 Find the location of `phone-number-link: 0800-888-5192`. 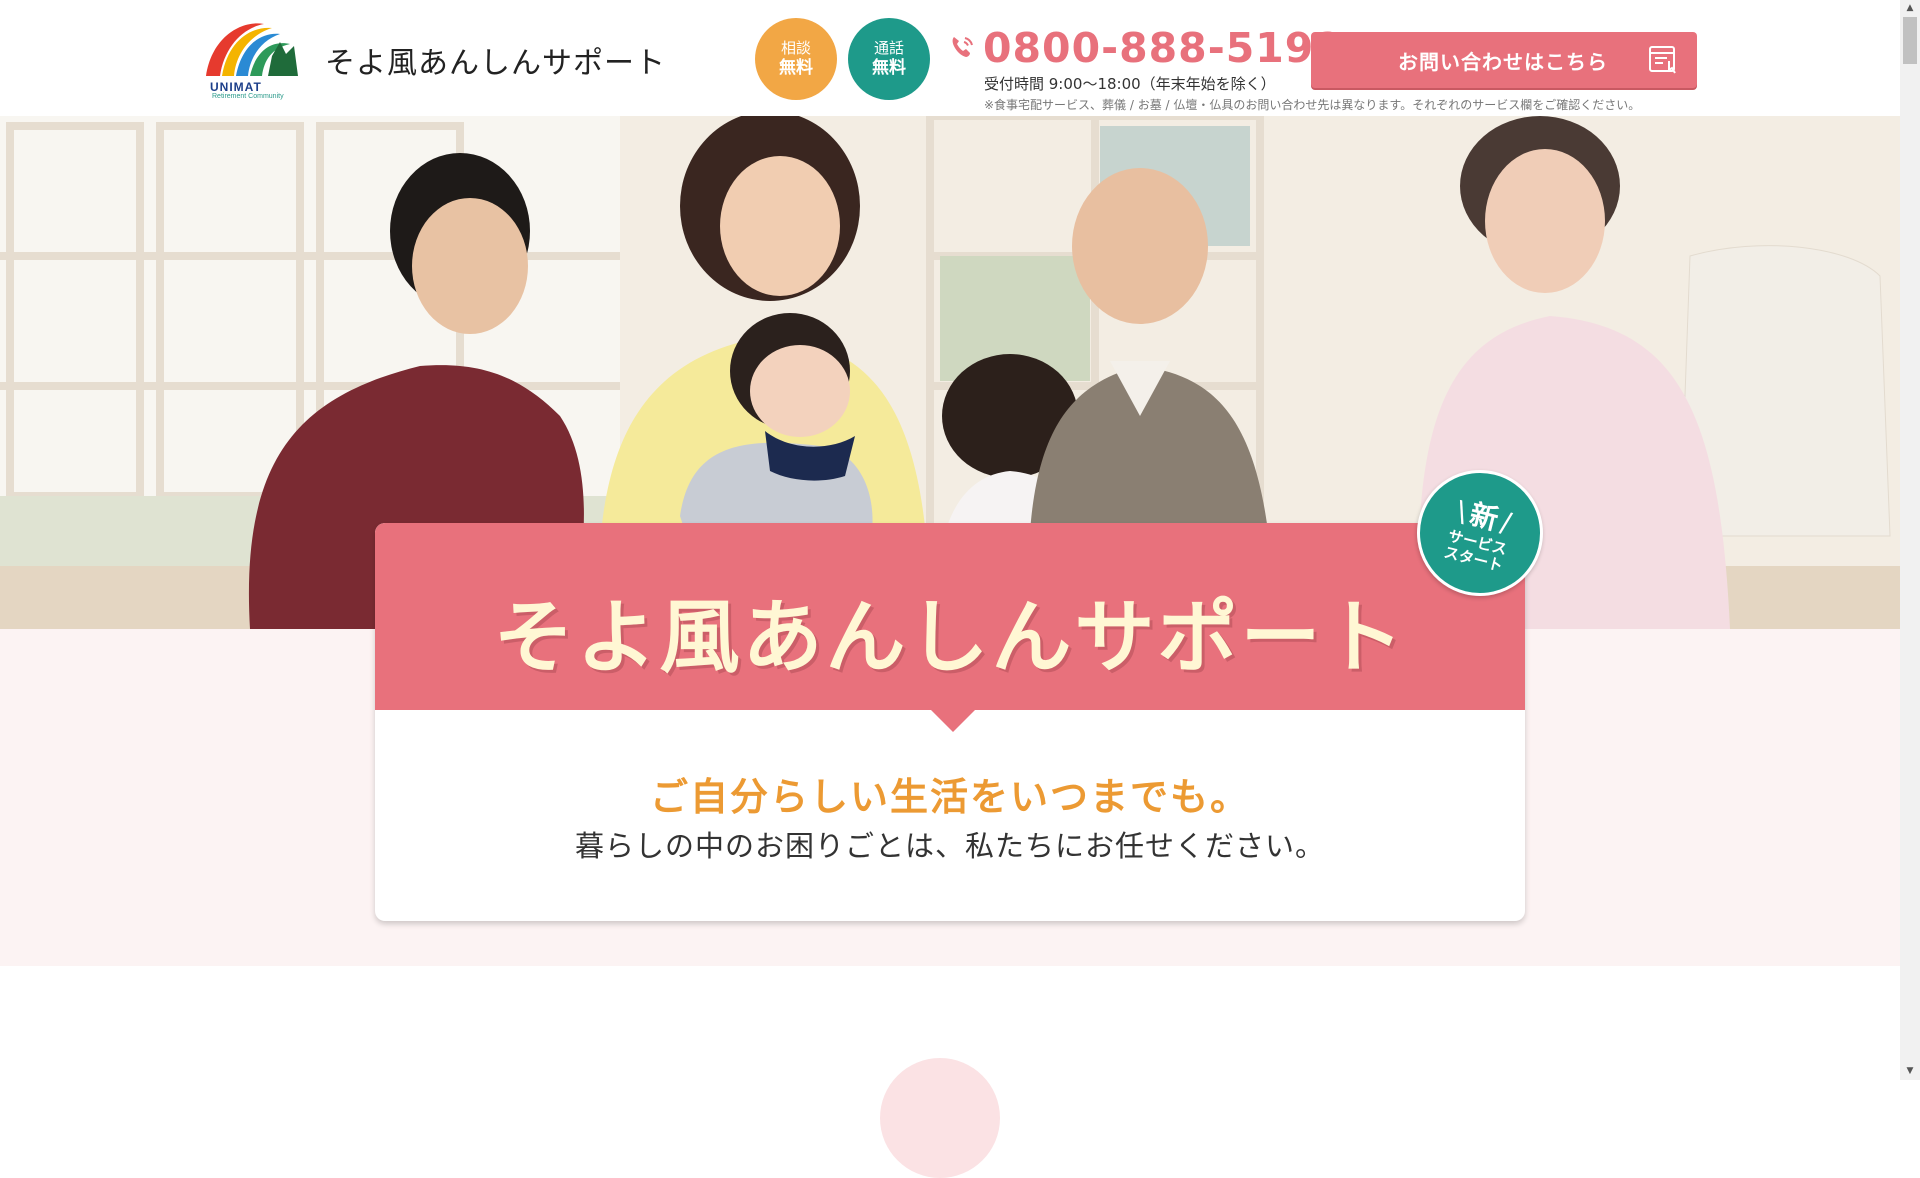

phone-number-link: 0800-888-5192 is located at coordinates (1163, 48).